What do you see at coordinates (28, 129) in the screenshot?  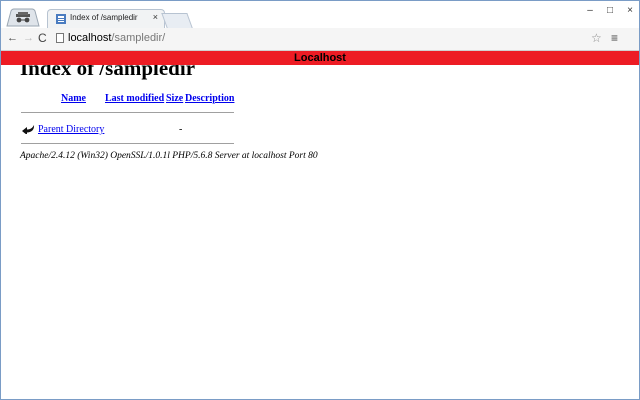 I see `back-arrow-icon` at bounding box center [28, 129].